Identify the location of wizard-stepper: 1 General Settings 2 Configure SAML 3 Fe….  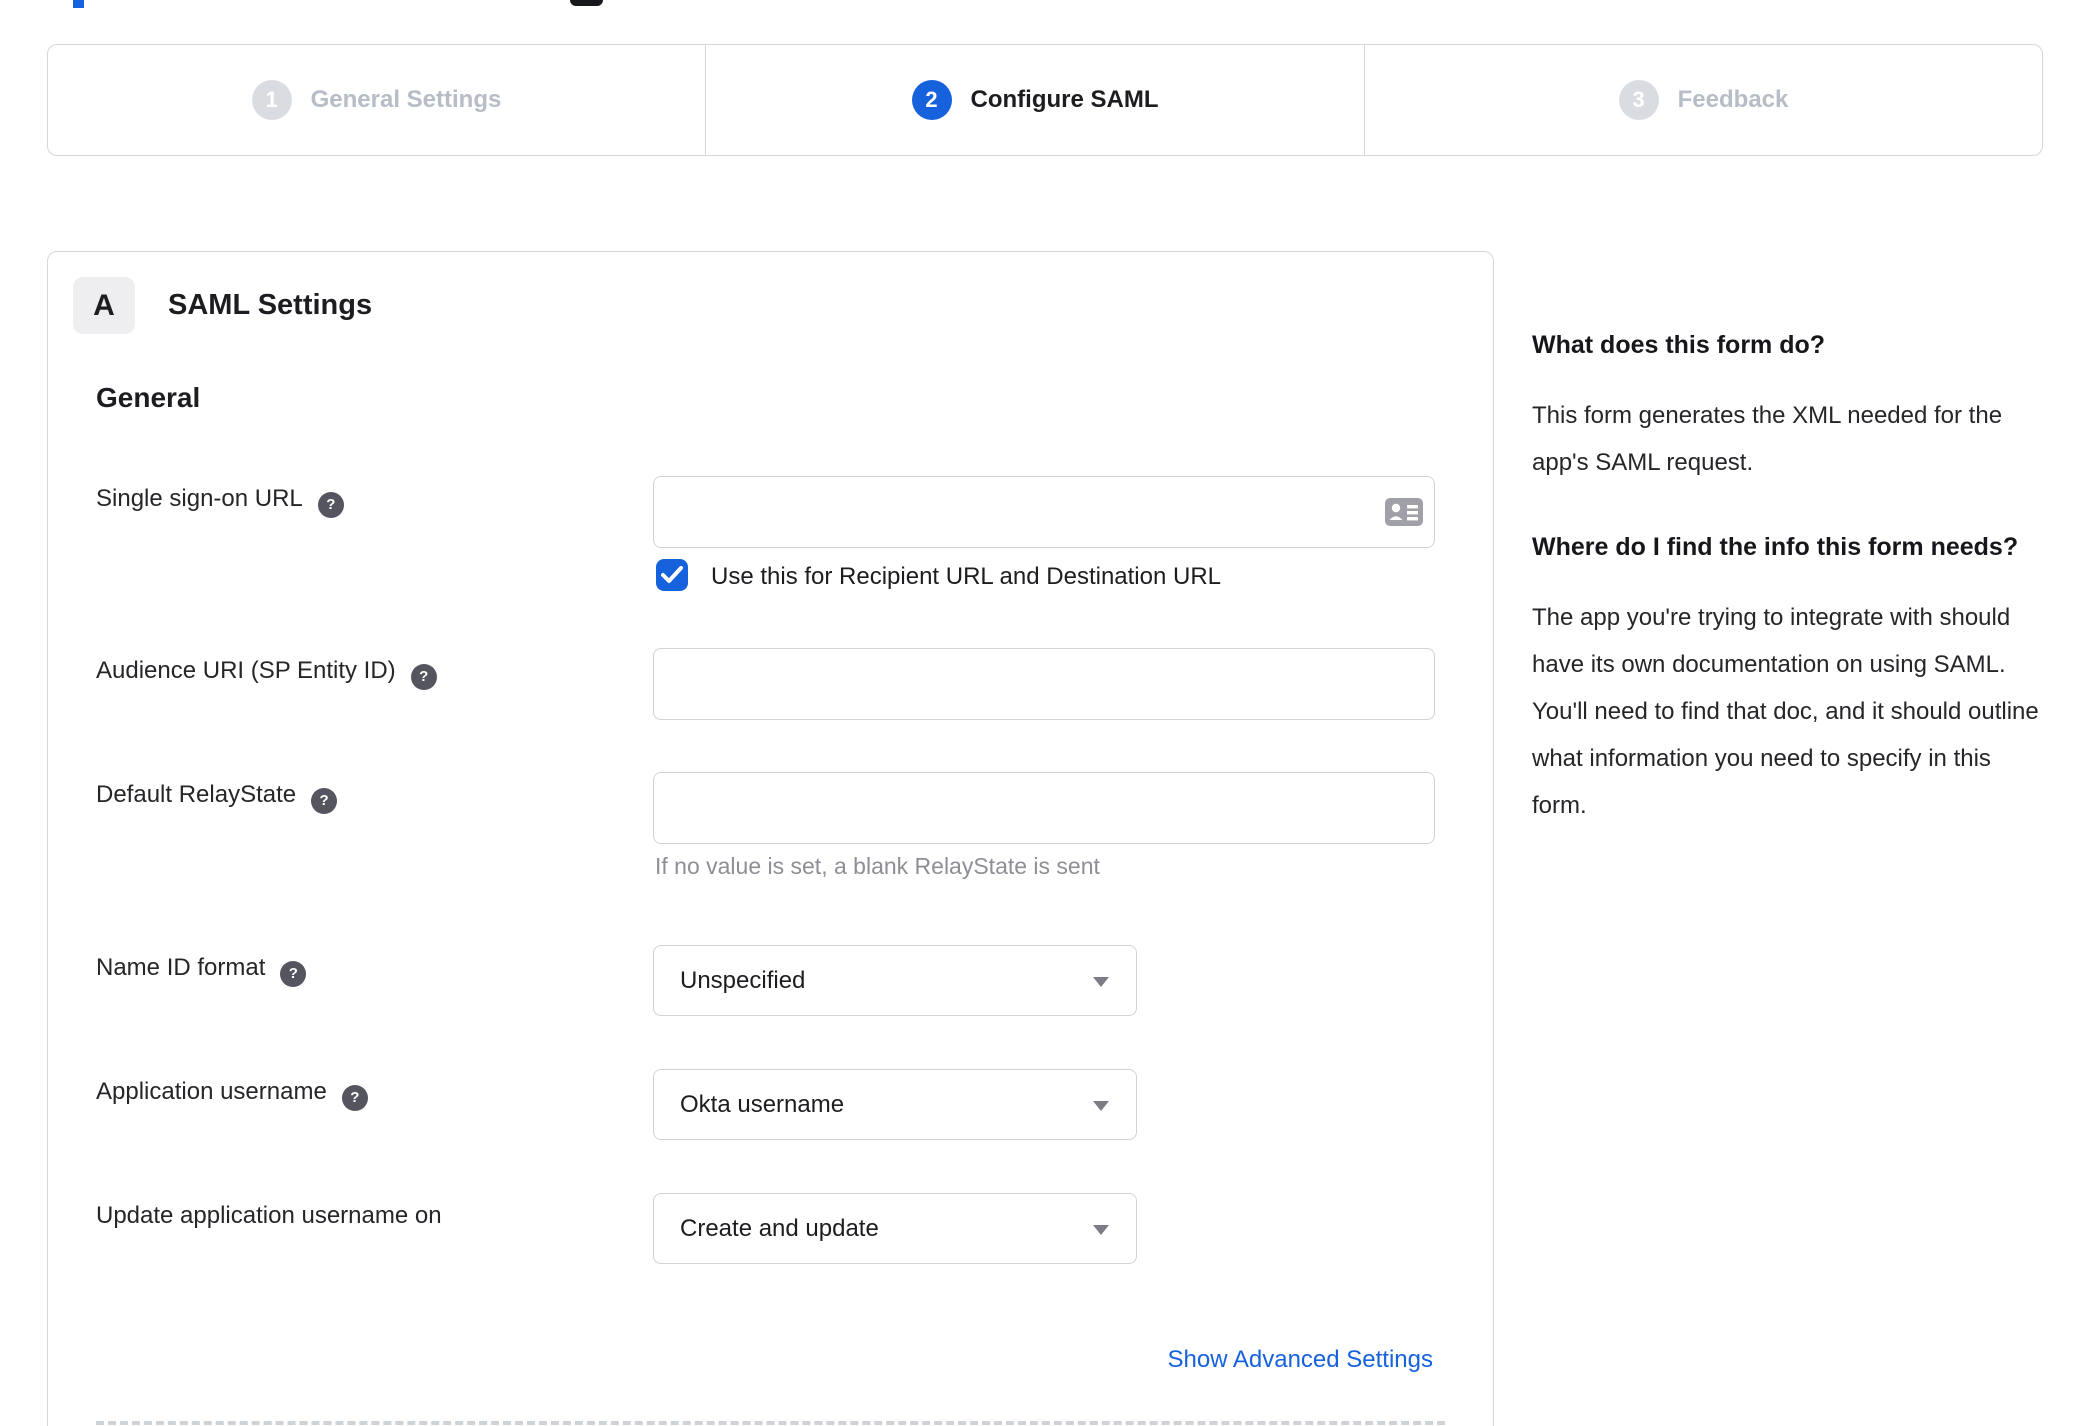
(1045, 100).